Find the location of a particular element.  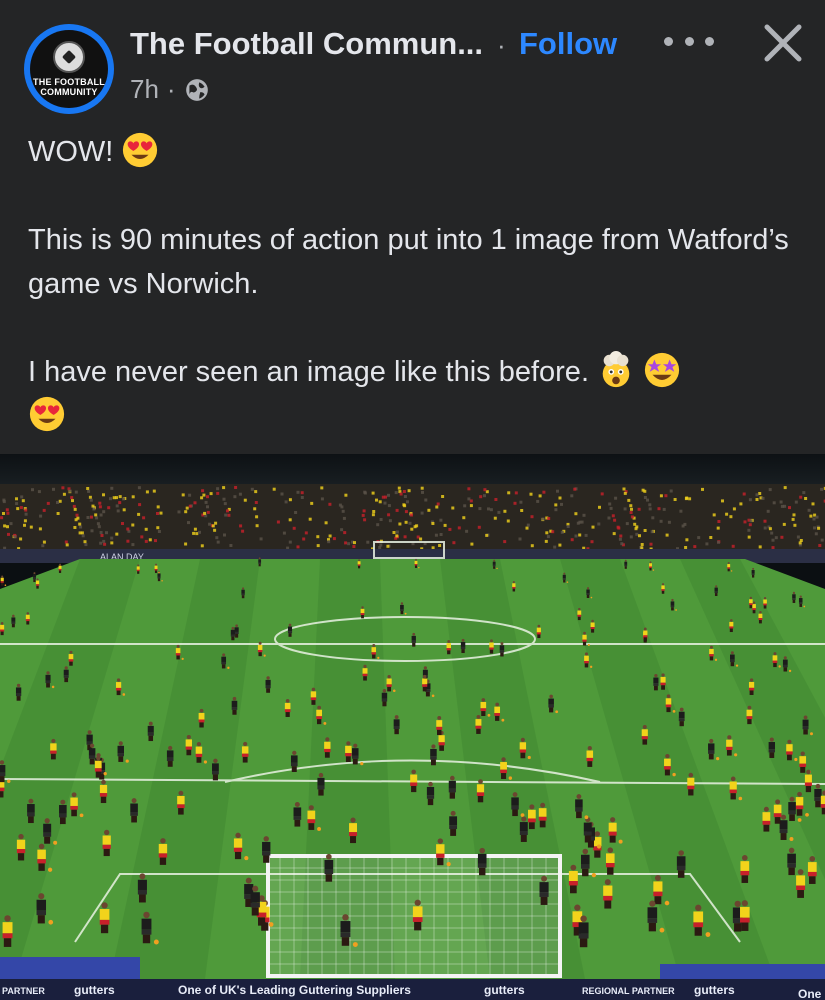

globe-icon is located at coordinates (196, 89).